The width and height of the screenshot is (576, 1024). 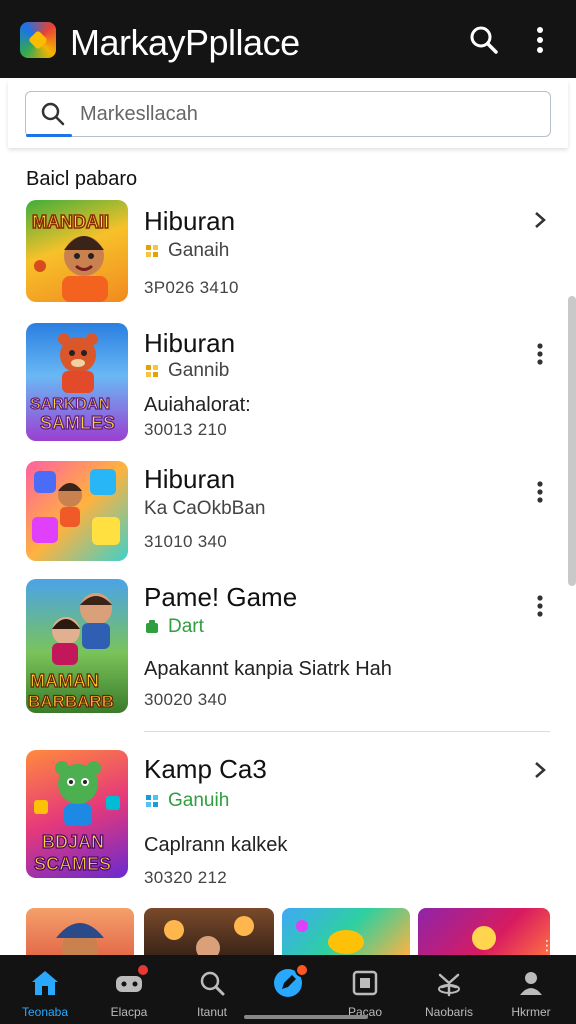 I want to click on search-bar, so click(x=288, y=114).